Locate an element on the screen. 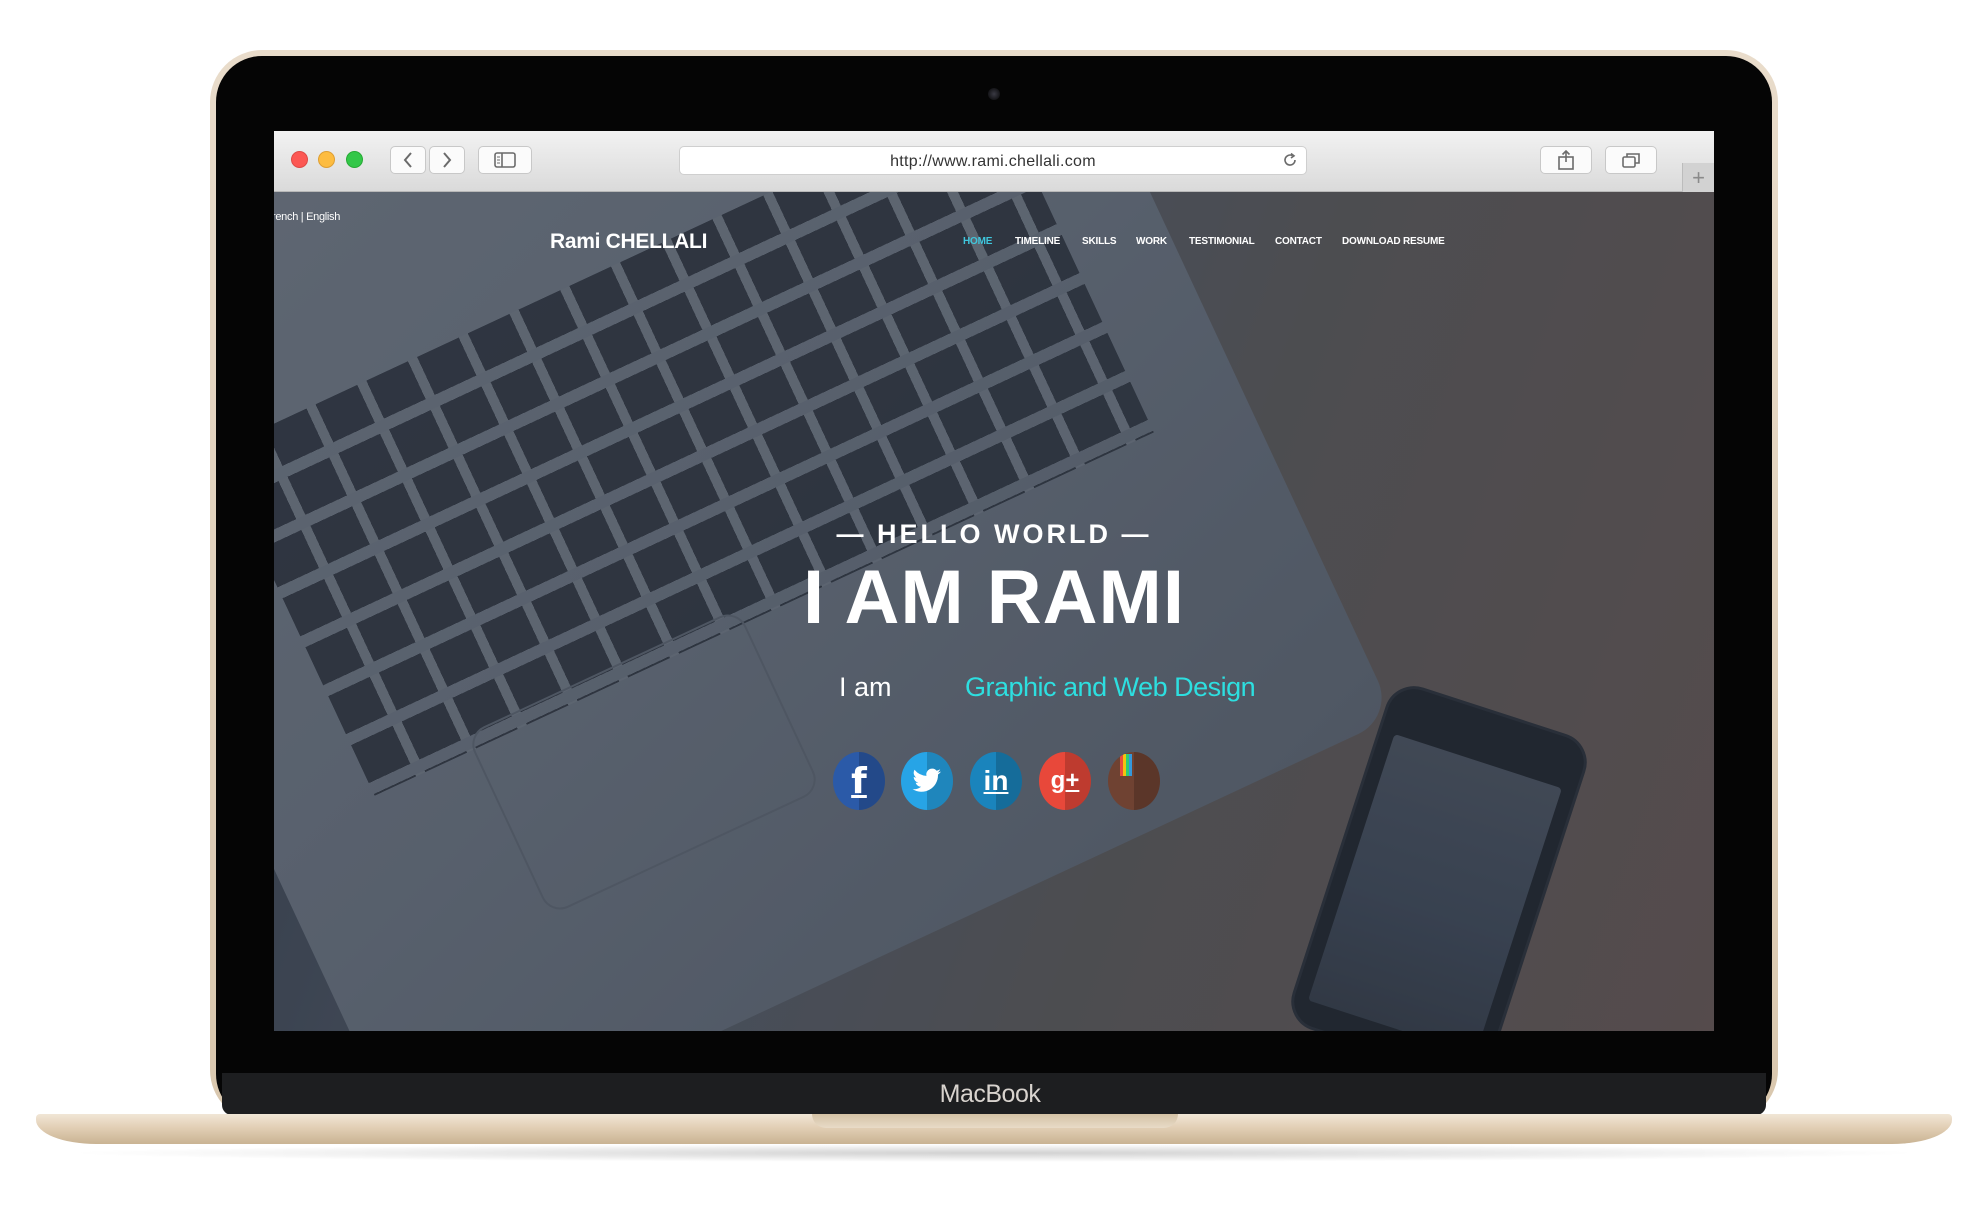 The width and height of the screenshot is (1980, 1213). tabs-overview-icon is located at coordinates (1631, 160).